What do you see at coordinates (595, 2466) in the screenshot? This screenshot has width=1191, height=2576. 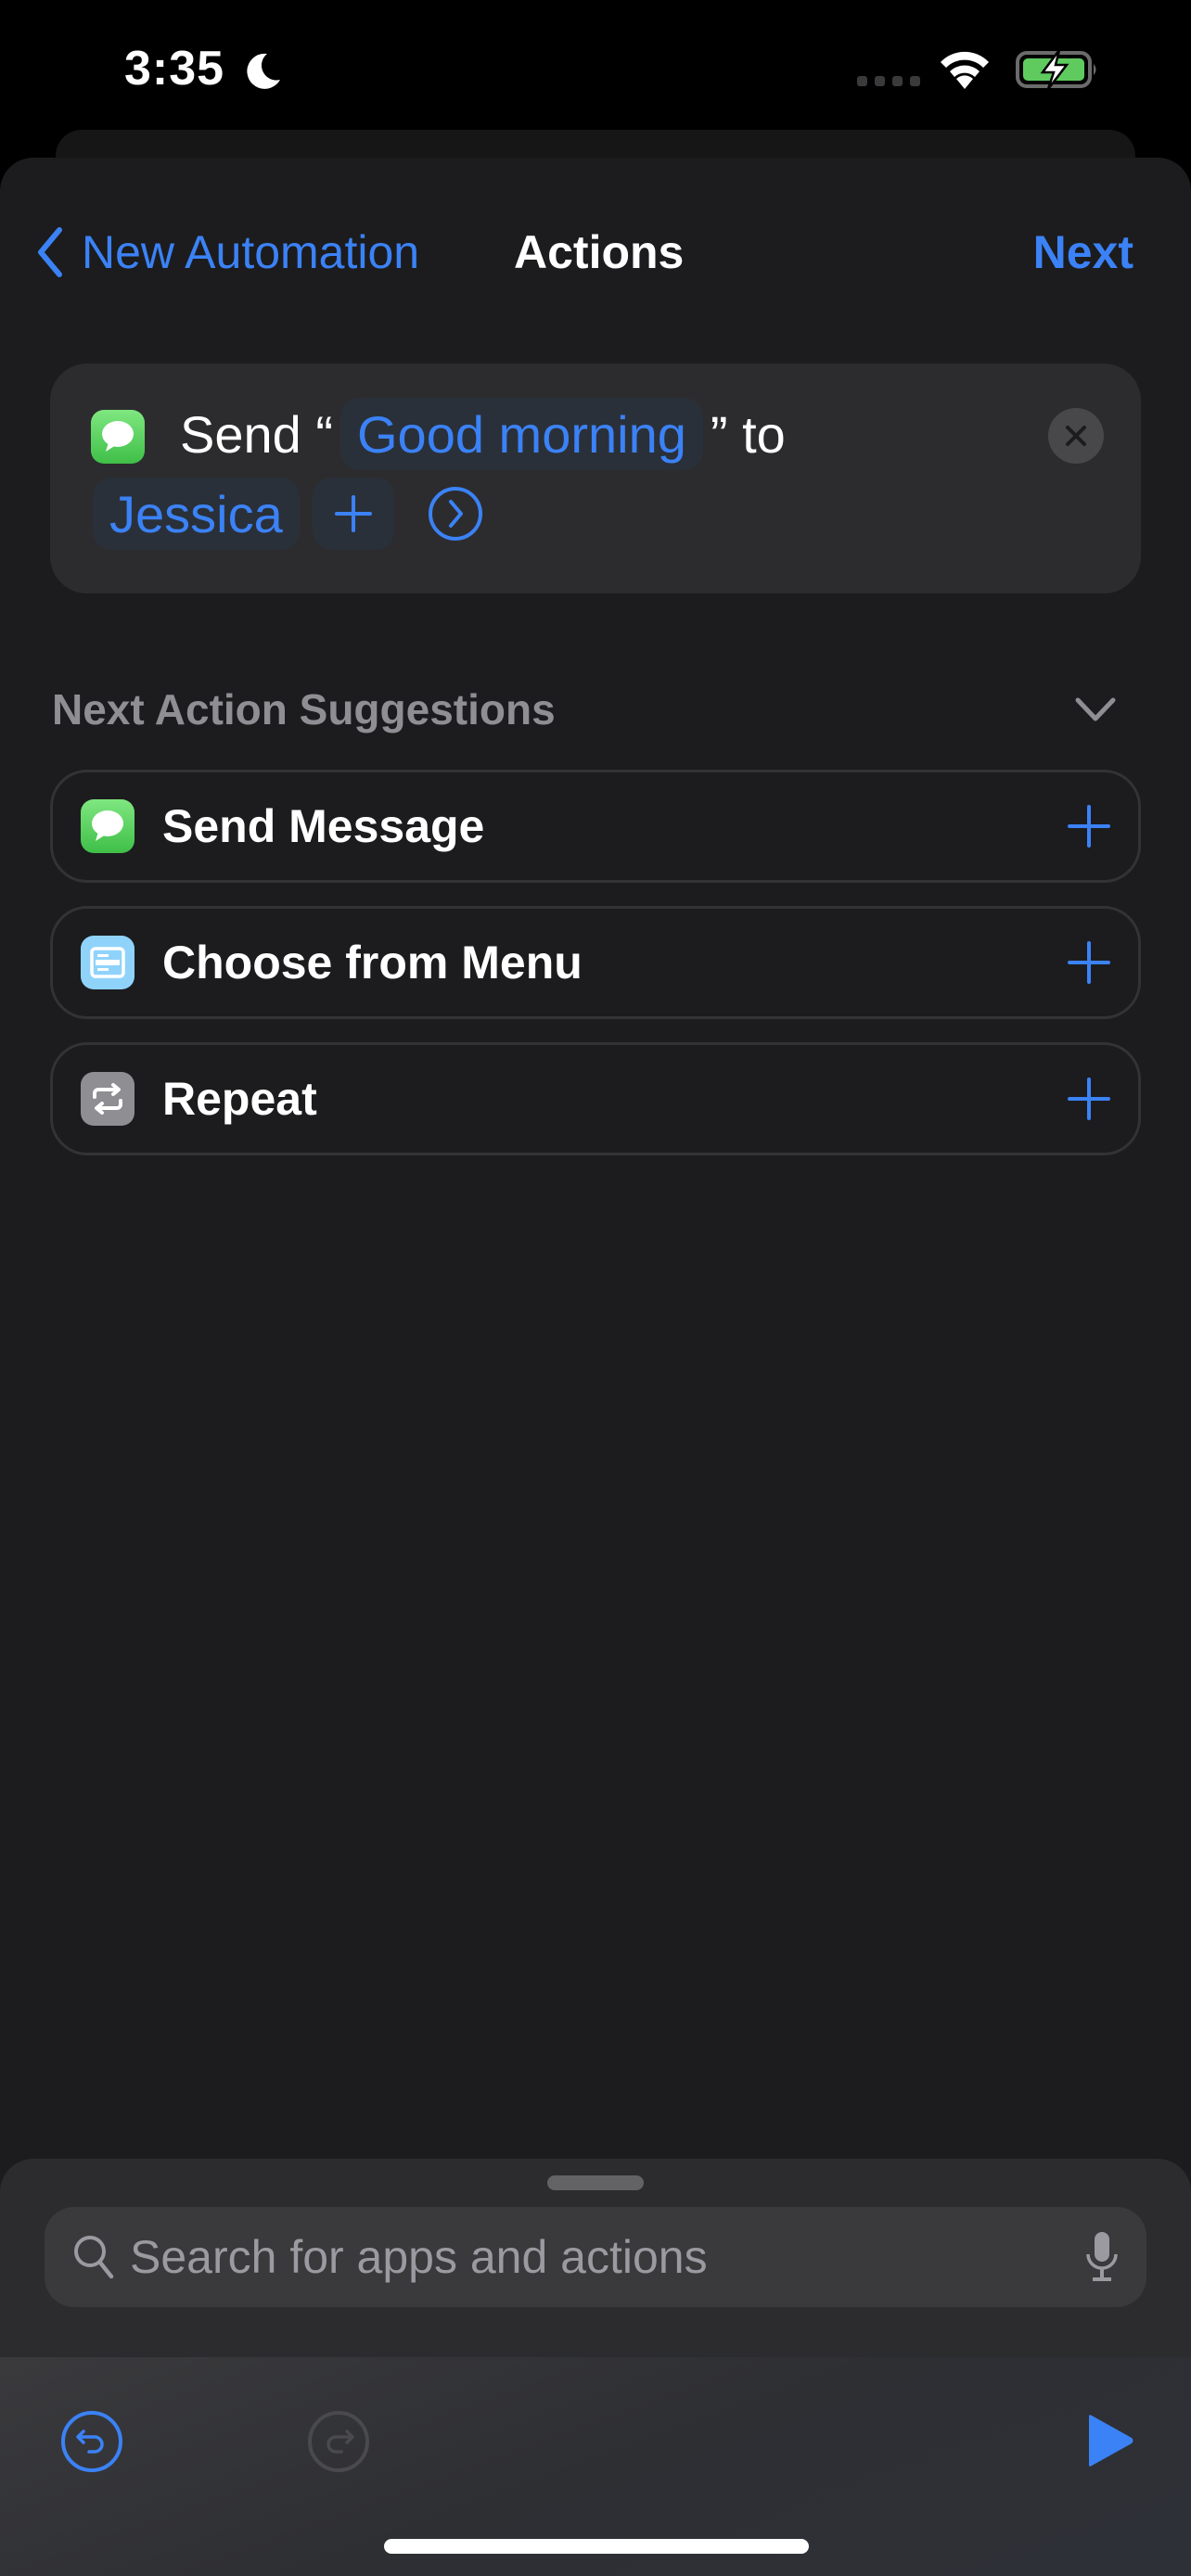 I see `editor-toolbar` at bounding box center [595, 2466].